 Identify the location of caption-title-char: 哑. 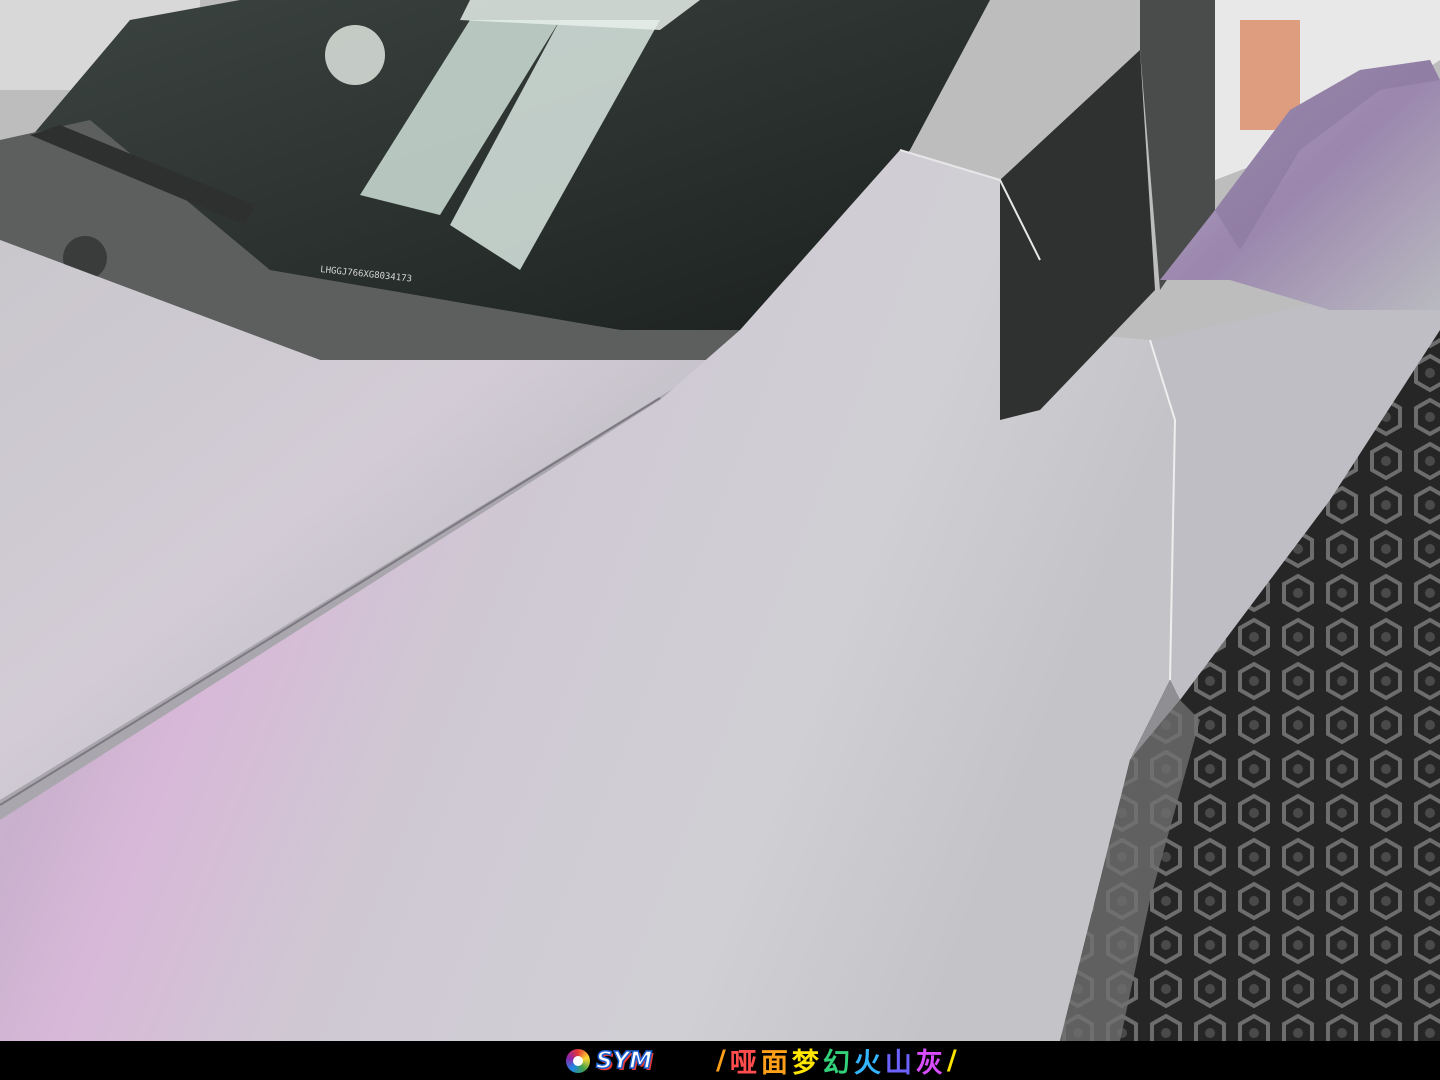
(745, 1063).